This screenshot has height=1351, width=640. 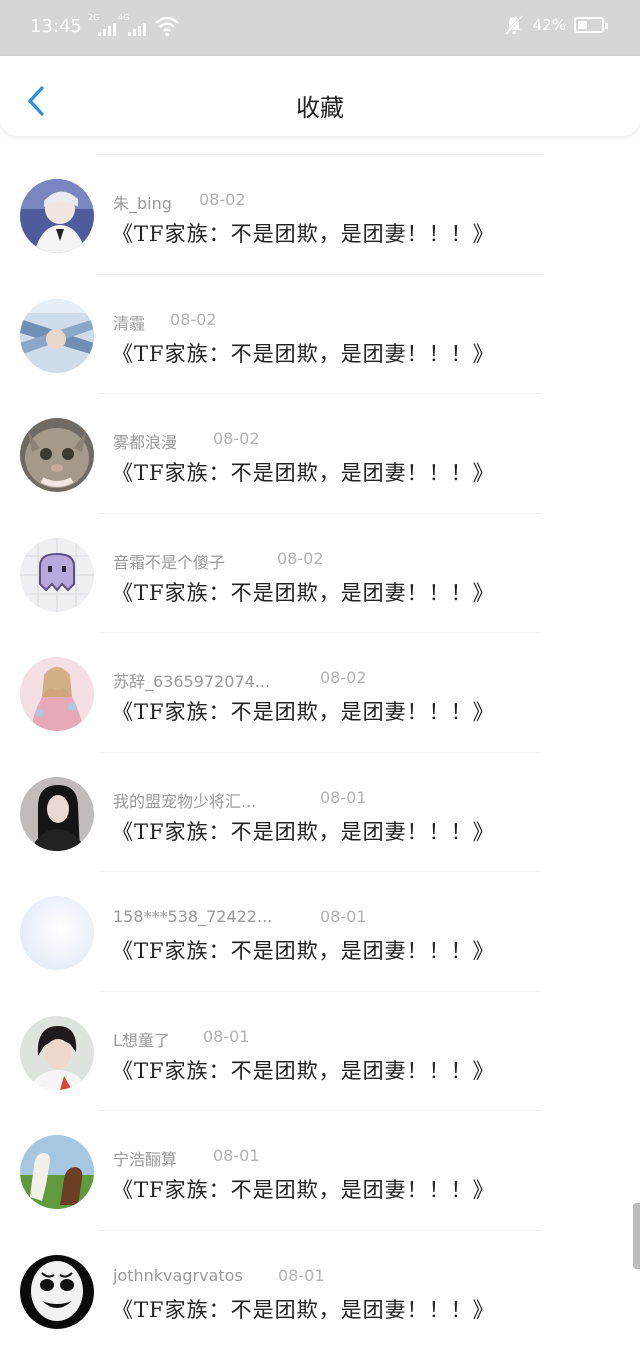 I want to click on signal-2g-icon: 2G, so click(x=103, y=26).